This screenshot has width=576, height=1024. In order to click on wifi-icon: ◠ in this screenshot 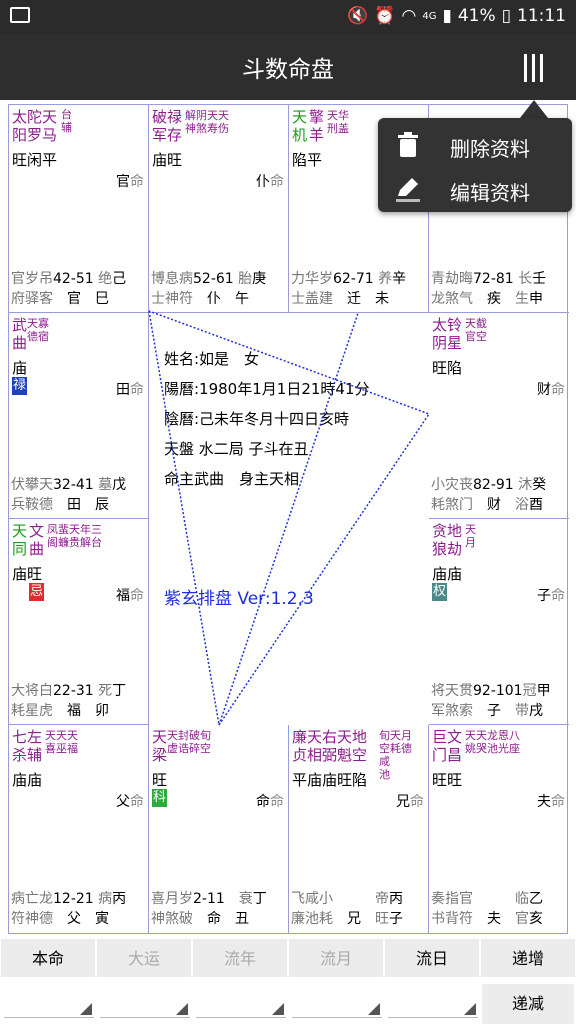, I will do `click(409, 16)`.